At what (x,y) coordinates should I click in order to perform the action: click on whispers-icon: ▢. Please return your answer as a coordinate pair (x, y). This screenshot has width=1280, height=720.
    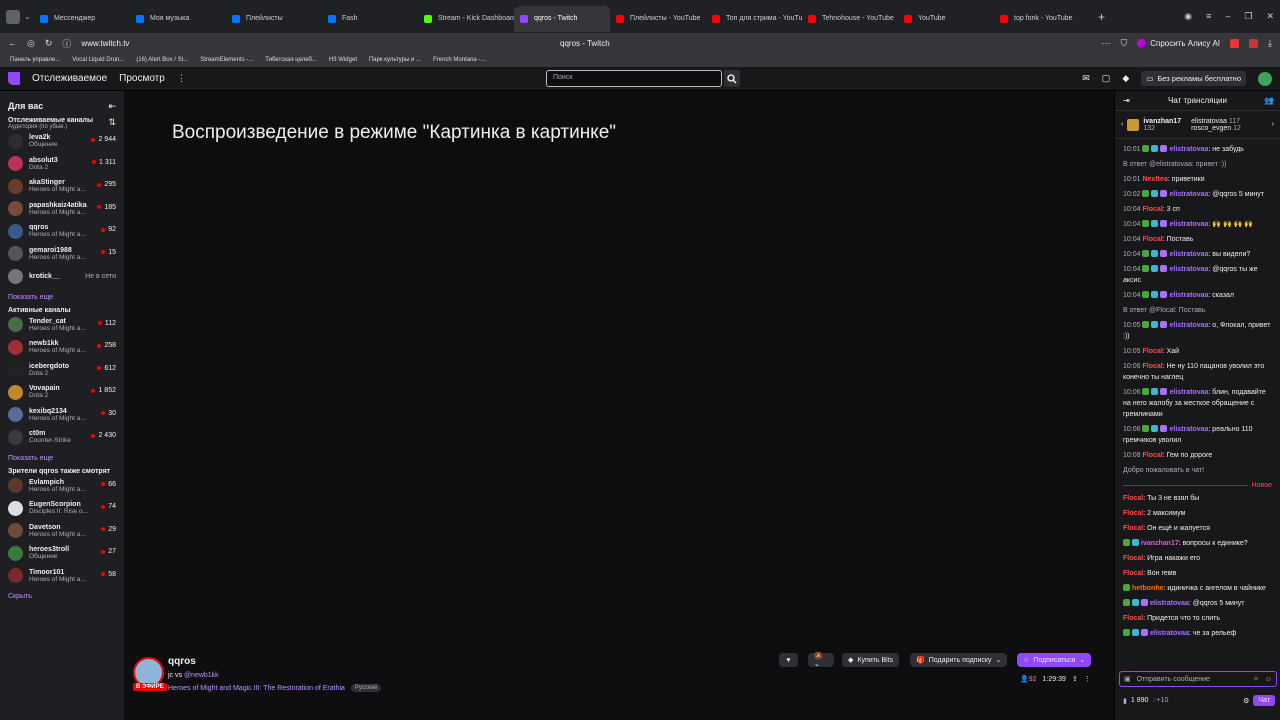
    Looking at the image, I should click on (1106, 78).